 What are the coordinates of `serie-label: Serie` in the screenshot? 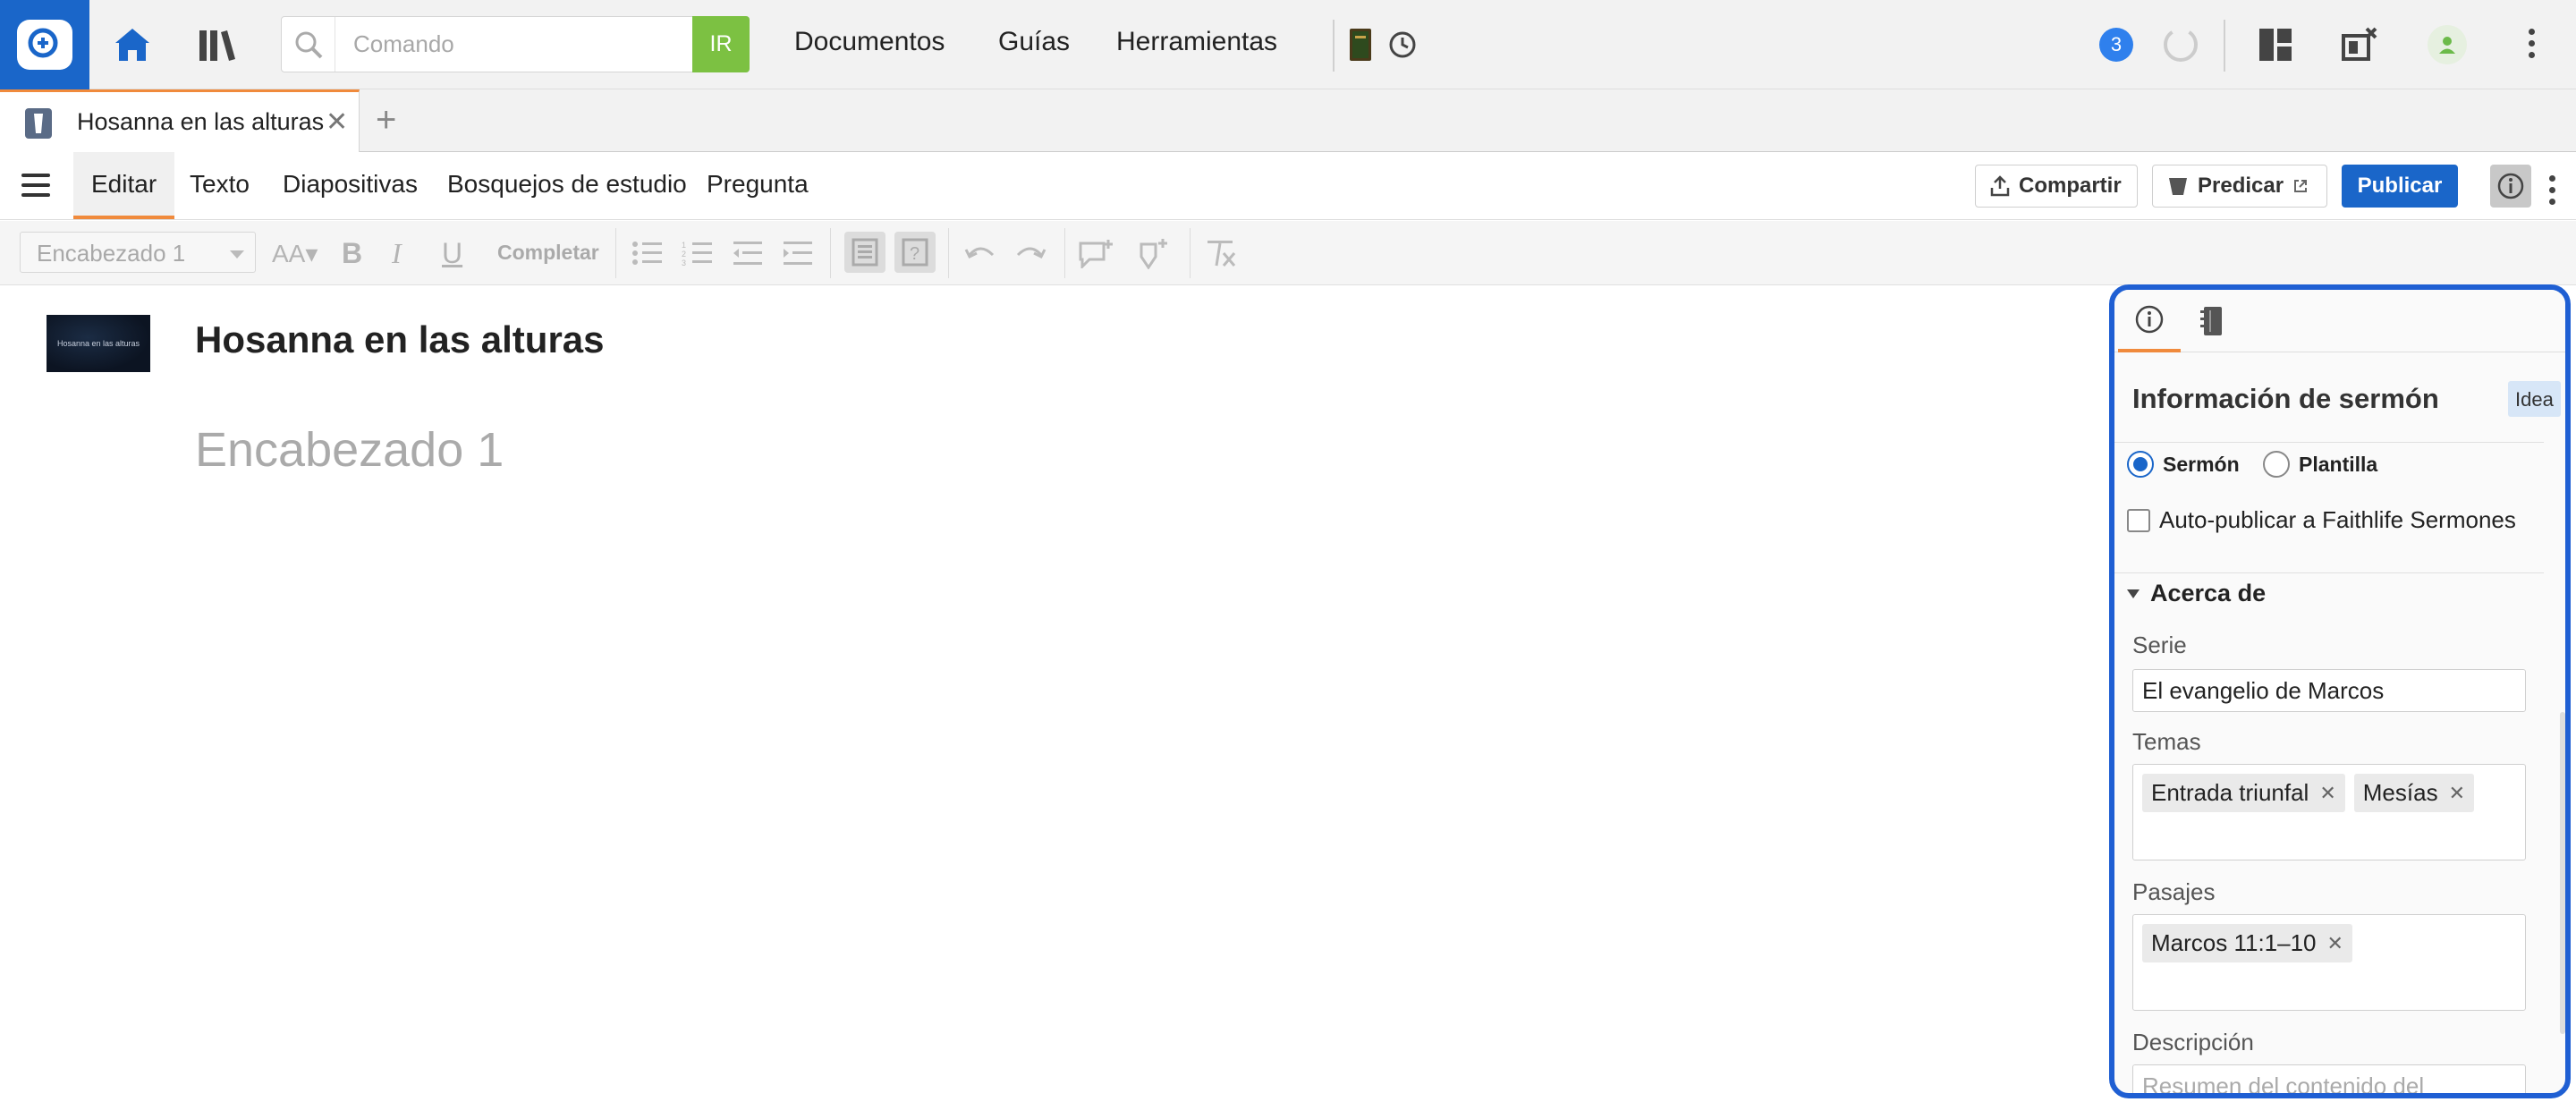 It's located at (2159, 645).